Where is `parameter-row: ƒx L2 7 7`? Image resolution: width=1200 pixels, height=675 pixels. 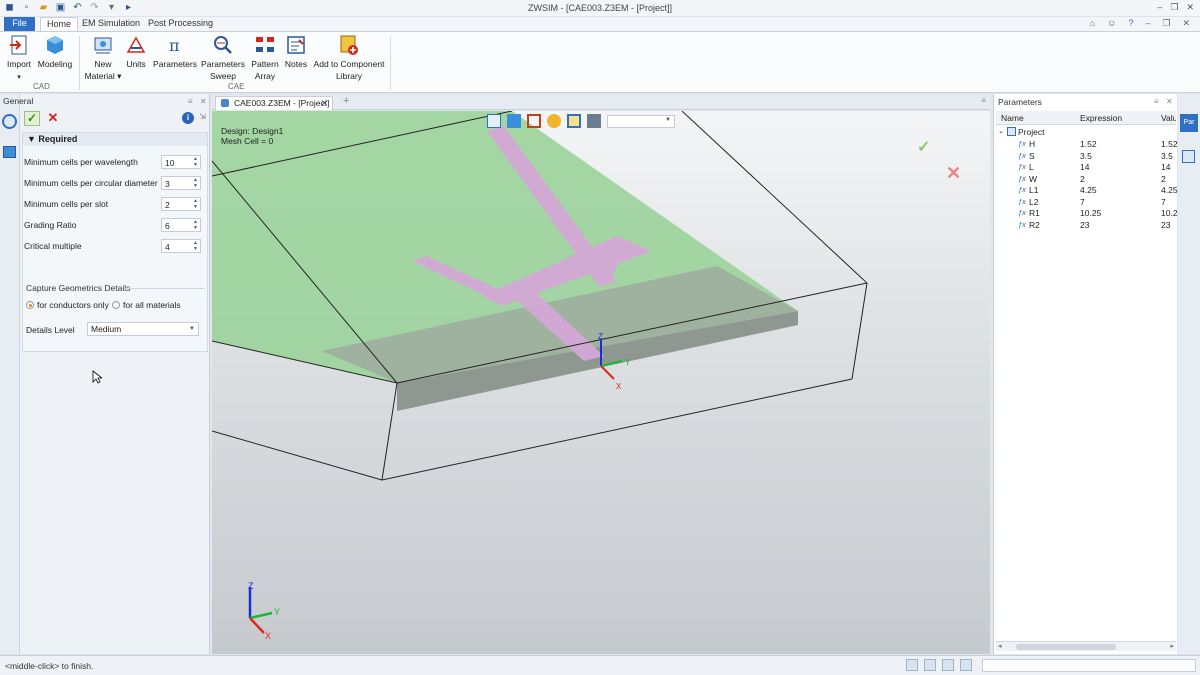 parameter-row: ƒx L2 7 7 is located at coordinates (1086, 202).